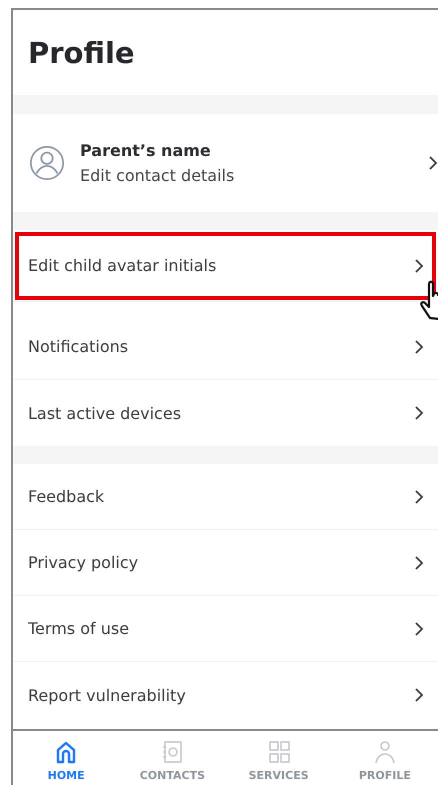 The width and height of the screenshot is (438, 785). I want to click on account-subtitle: Edit contact details, so click(158, 175).